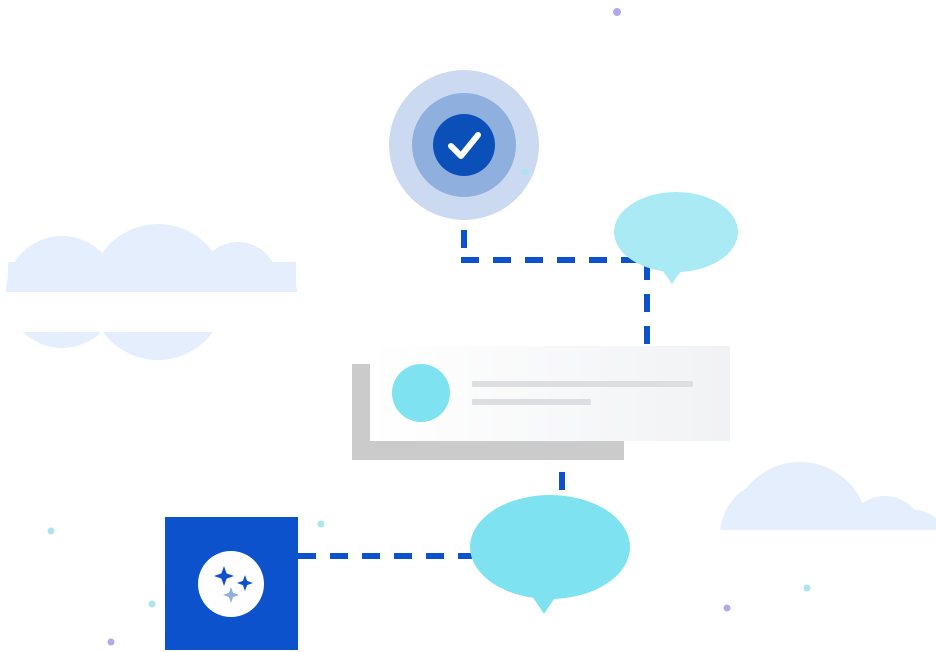  What do you see at coordinates (676, 238) in the screenshot?
I see `speech-bubble-top` at bounding box center [676, 238].